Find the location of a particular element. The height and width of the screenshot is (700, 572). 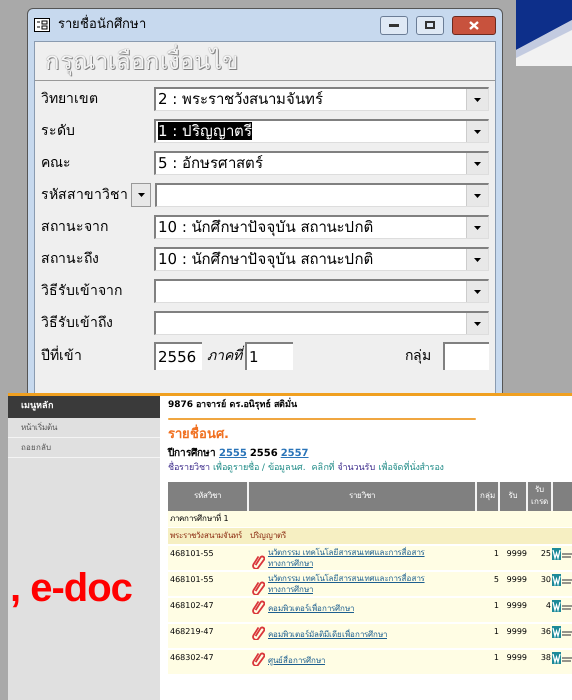

field-label: ปีที่เข้า is located at coordinates (62, 356).